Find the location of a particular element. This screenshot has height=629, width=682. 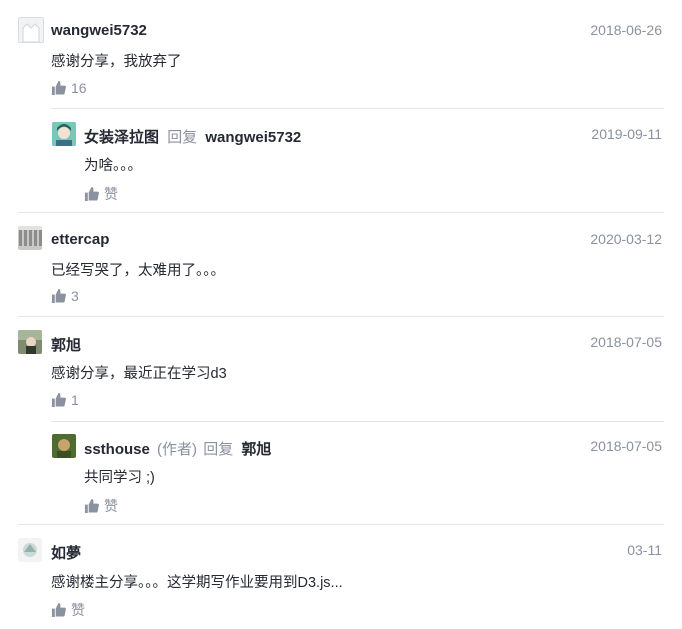

comment-text: 已经写哭了，太难用了。。。 is located at coordinates (138, 271).